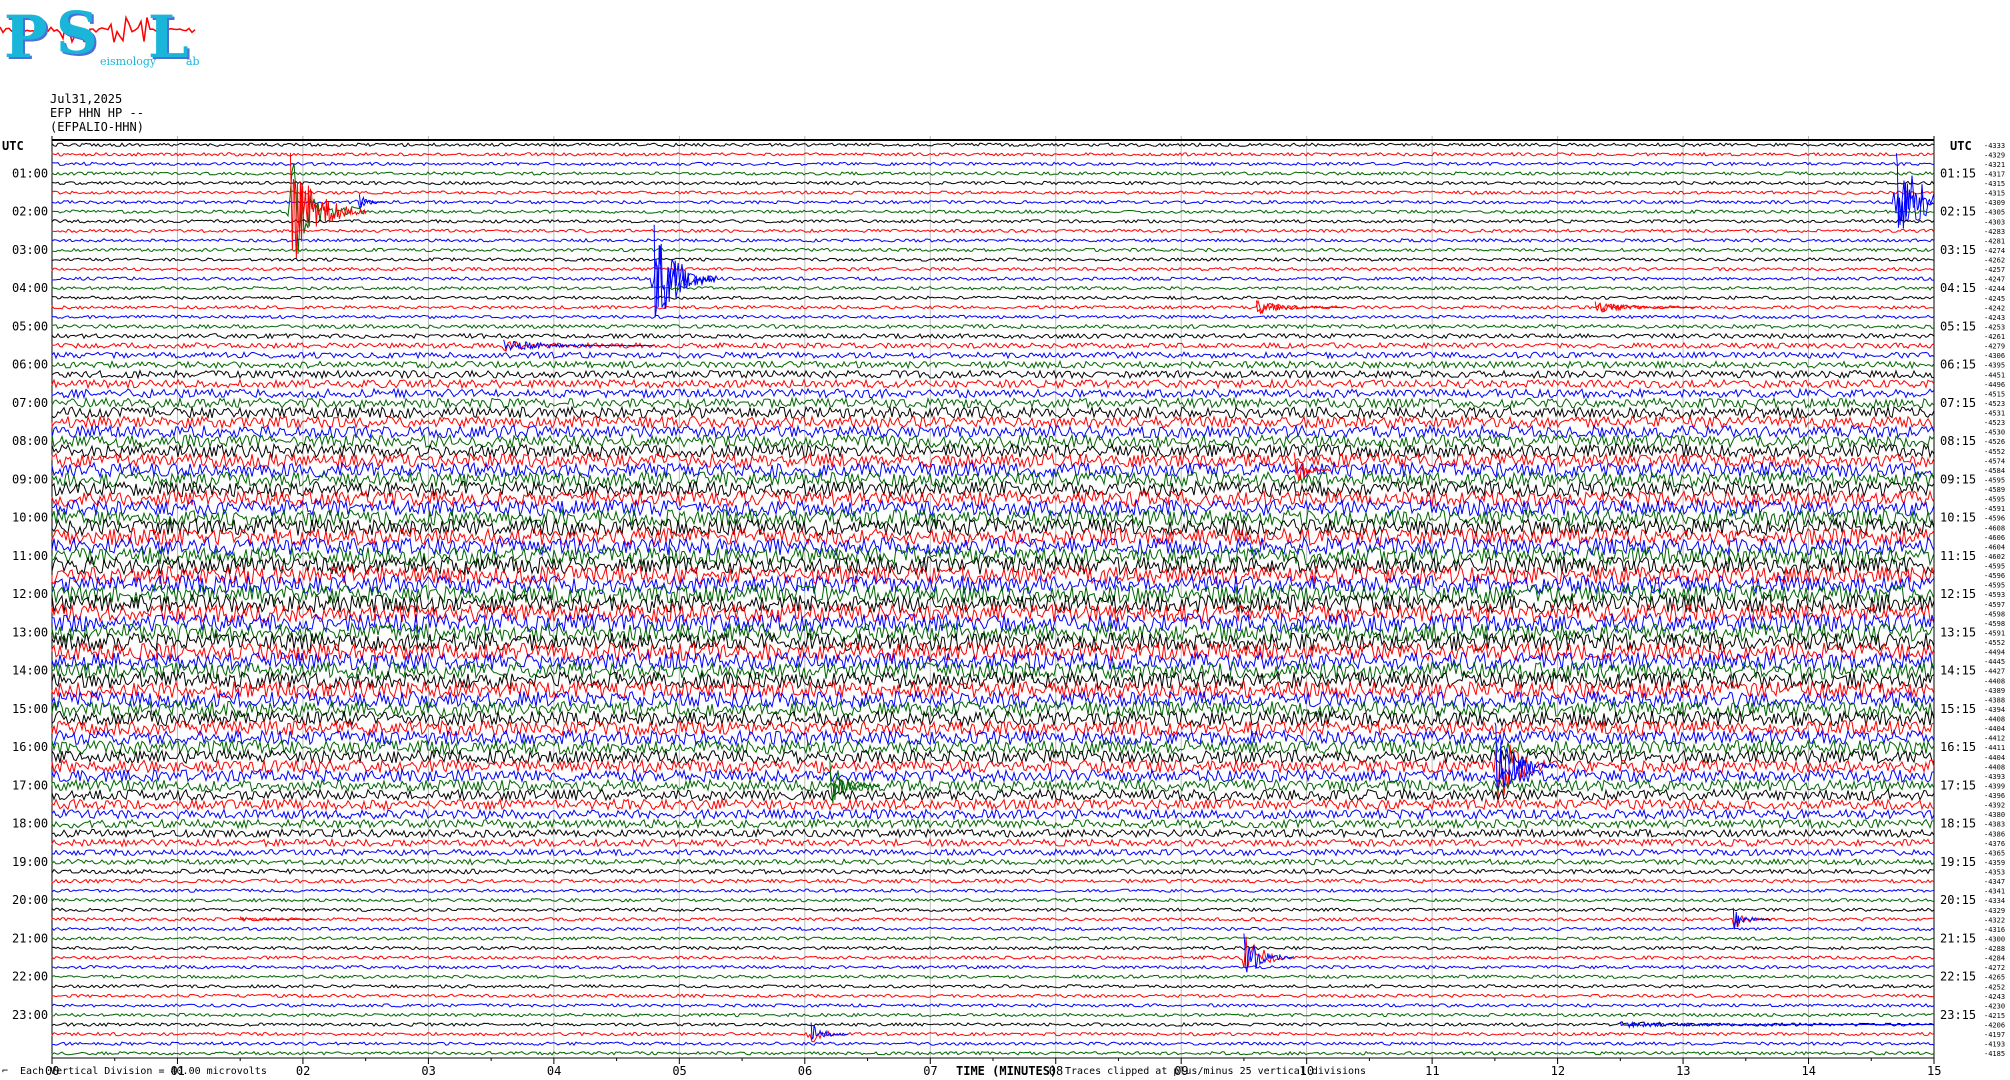 This screenshot has width=2010, height=1080. What do you see at coordinates (1994, 691) in the screenshot?
I see `trace-offset-label: -4389` at bounding box center [1994, 691].